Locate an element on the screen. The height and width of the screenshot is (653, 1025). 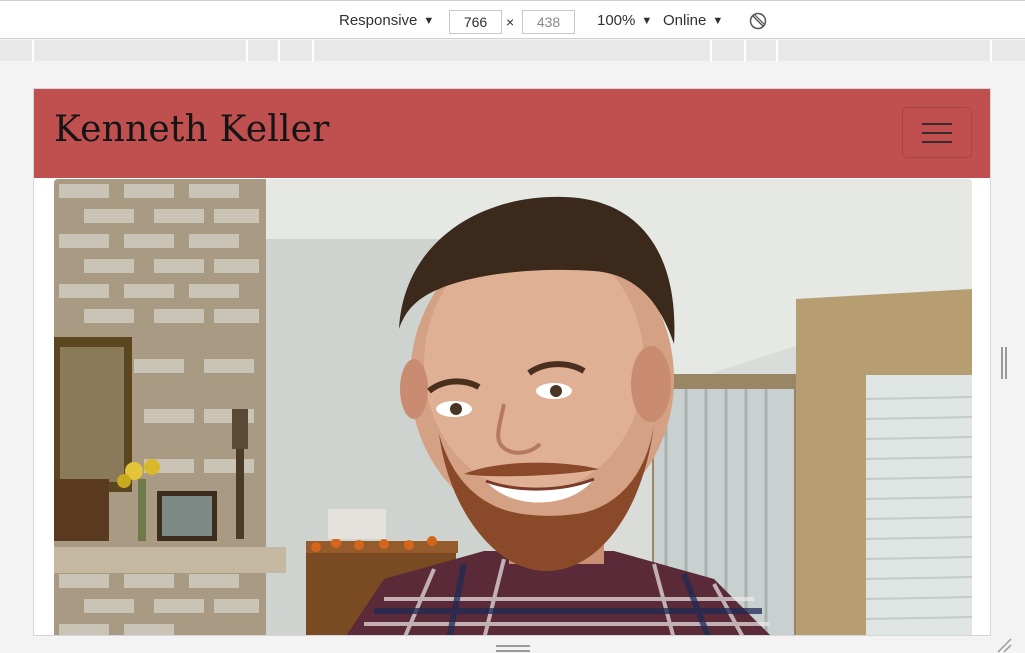
right-resize-handle is located at coordinates (1004, 363).